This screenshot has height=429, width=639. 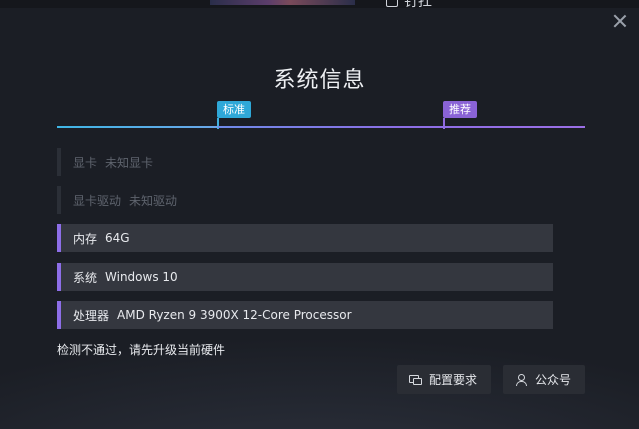 What do you see at coordinates (521, 379) in the screenshot?
I see `user-icon` at bounding box center [521, 379].